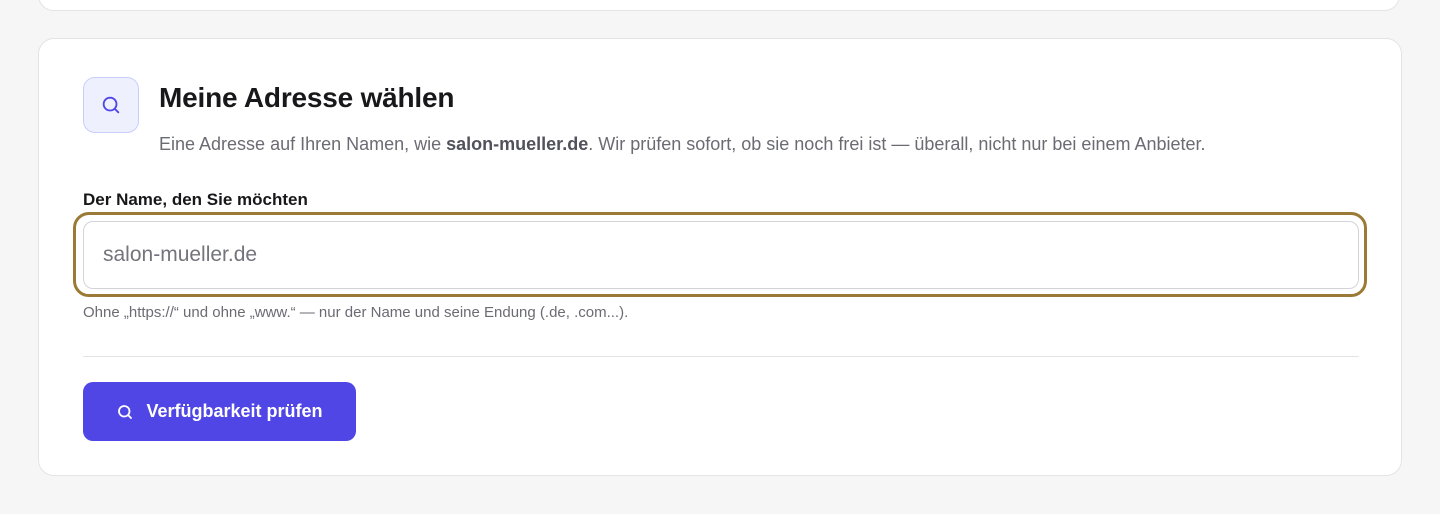 Image resolution: width=1440 pixels, height=514 pixels. I want to click on description-example-domain: salon-mueller.de, so click(517, 144).